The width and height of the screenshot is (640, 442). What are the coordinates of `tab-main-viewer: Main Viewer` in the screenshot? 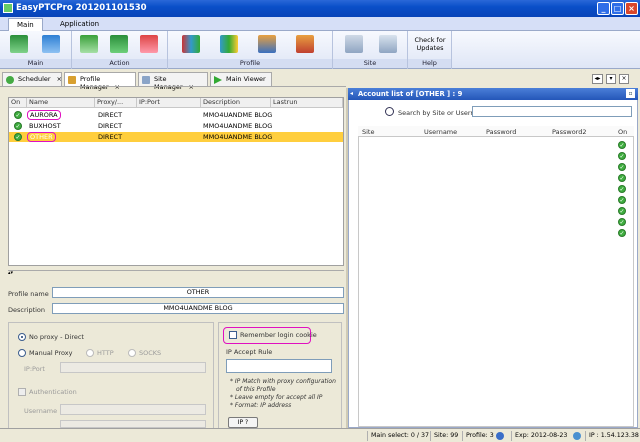 It's located at (241, 79).